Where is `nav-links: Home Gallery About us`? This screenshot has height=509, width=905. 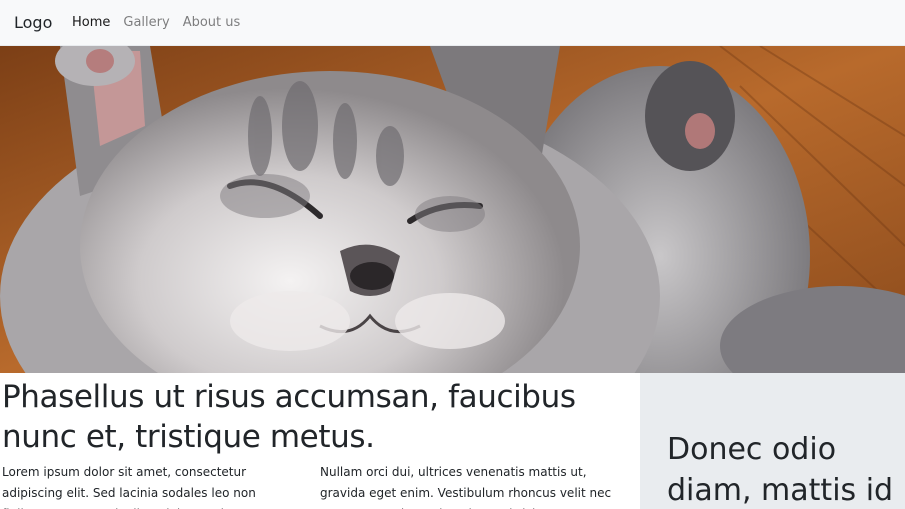 nav-links: Home Gallery About us is located at coordinates (162, 22).